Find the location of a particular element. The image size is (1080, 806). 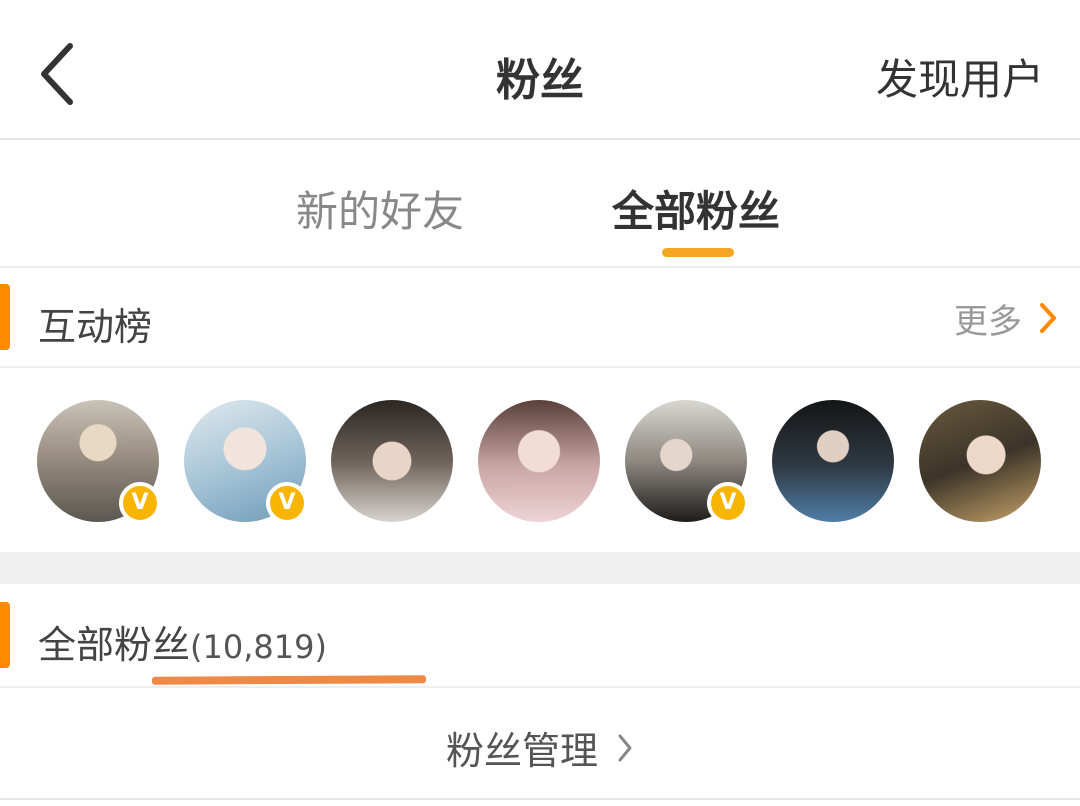

interaction-rank-header: 互动榜 更多 is located at coordinates (540, 318).